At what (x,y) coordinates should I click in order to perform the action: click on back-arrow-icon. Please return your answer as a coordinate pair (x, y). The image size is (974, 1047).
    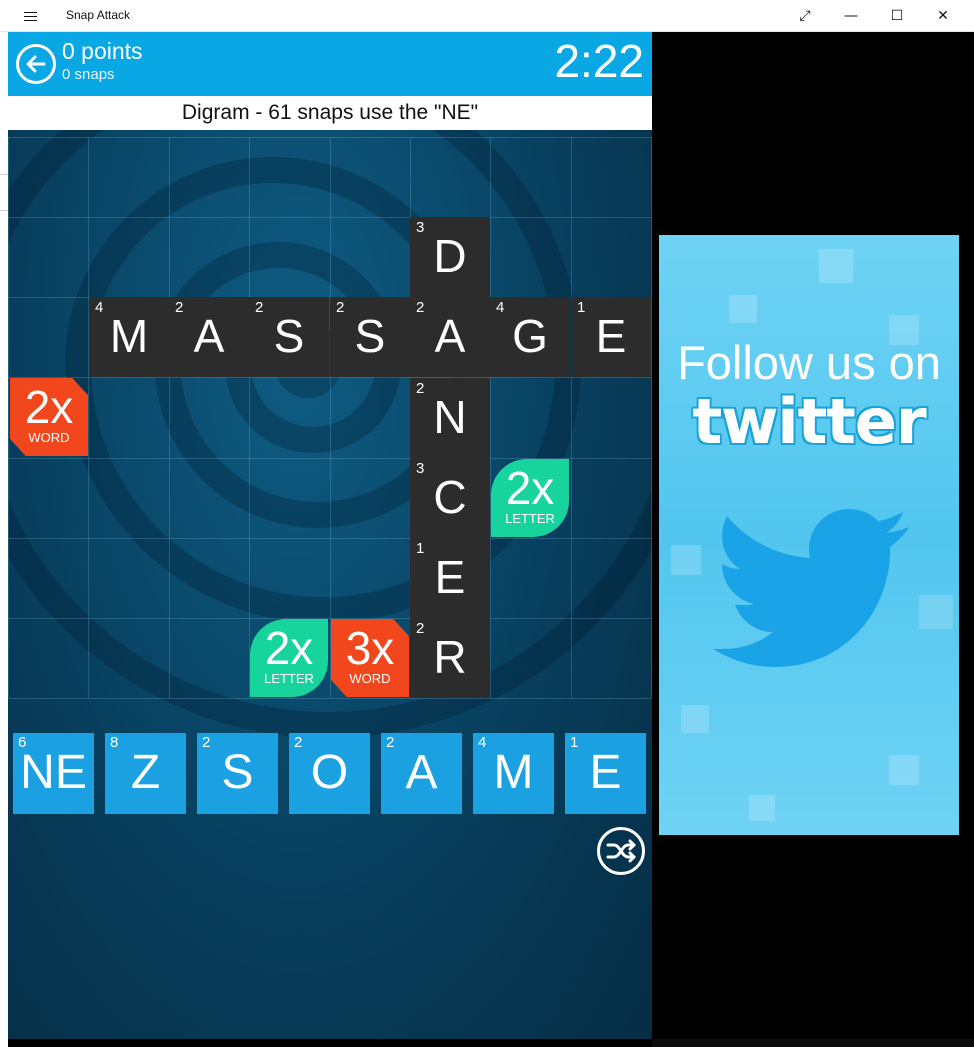
    Looking at the image, I should click on (36, 64).